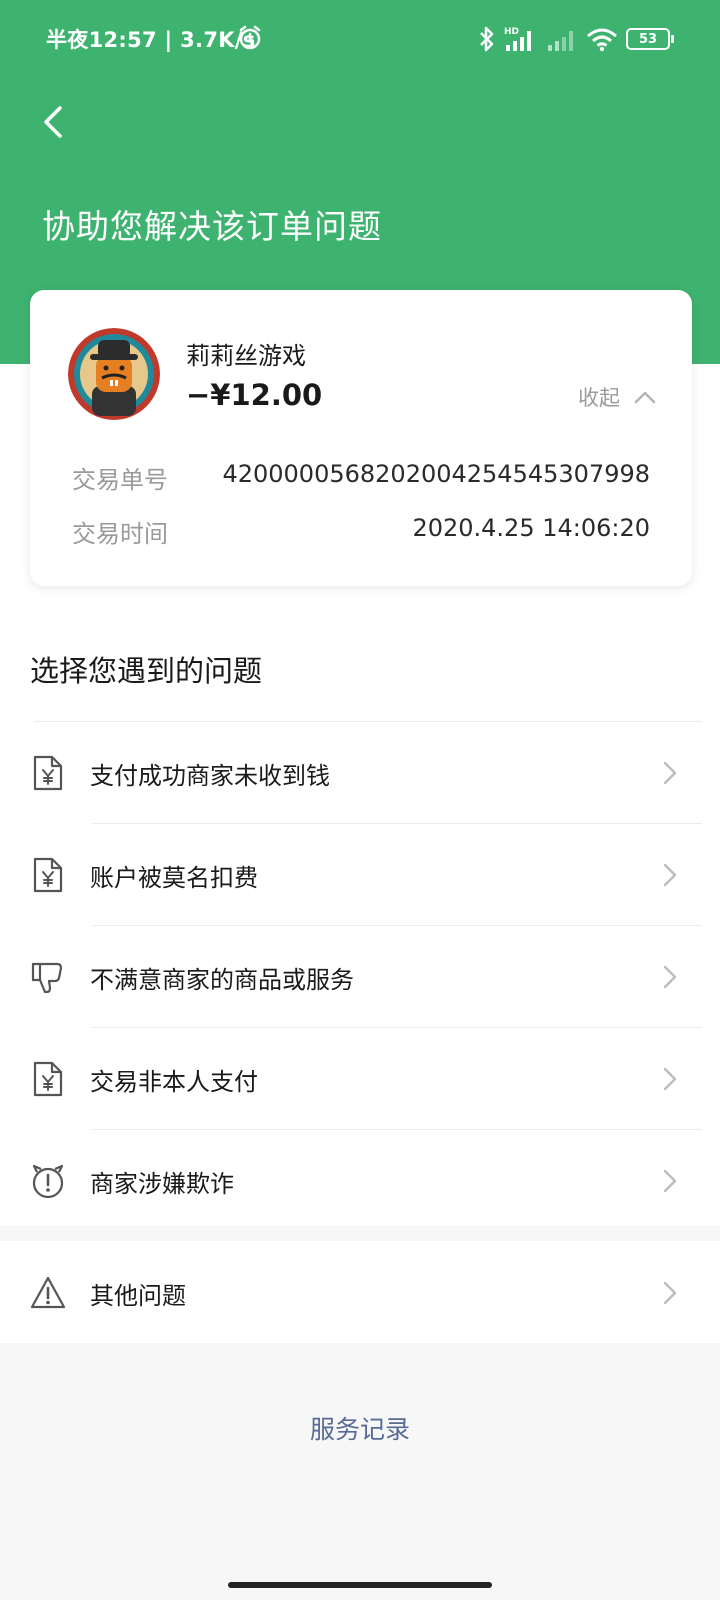 The height and width of the screenshot is (1600, 720). I want to click on battery-level: 53, so click(648, 39).